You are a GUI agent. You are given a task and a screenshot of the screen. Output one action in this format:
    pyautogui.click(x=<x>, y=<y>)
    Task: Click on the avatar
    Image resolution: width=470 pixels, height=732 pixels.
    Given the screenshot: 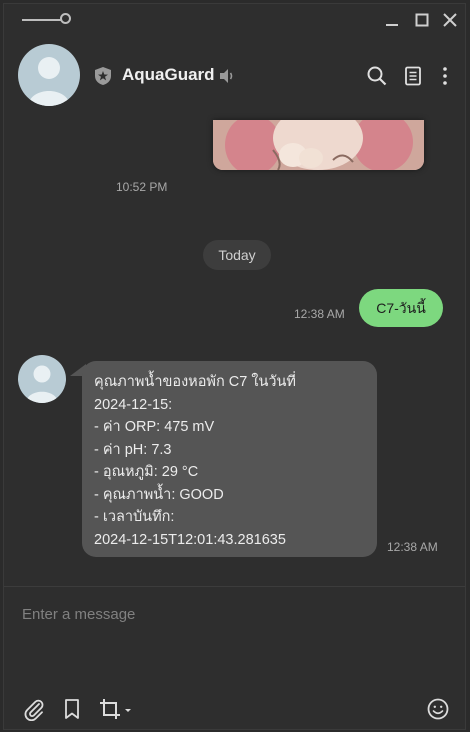 What is the action you would take?
    pyautogui.click(x=49, y=75)
    